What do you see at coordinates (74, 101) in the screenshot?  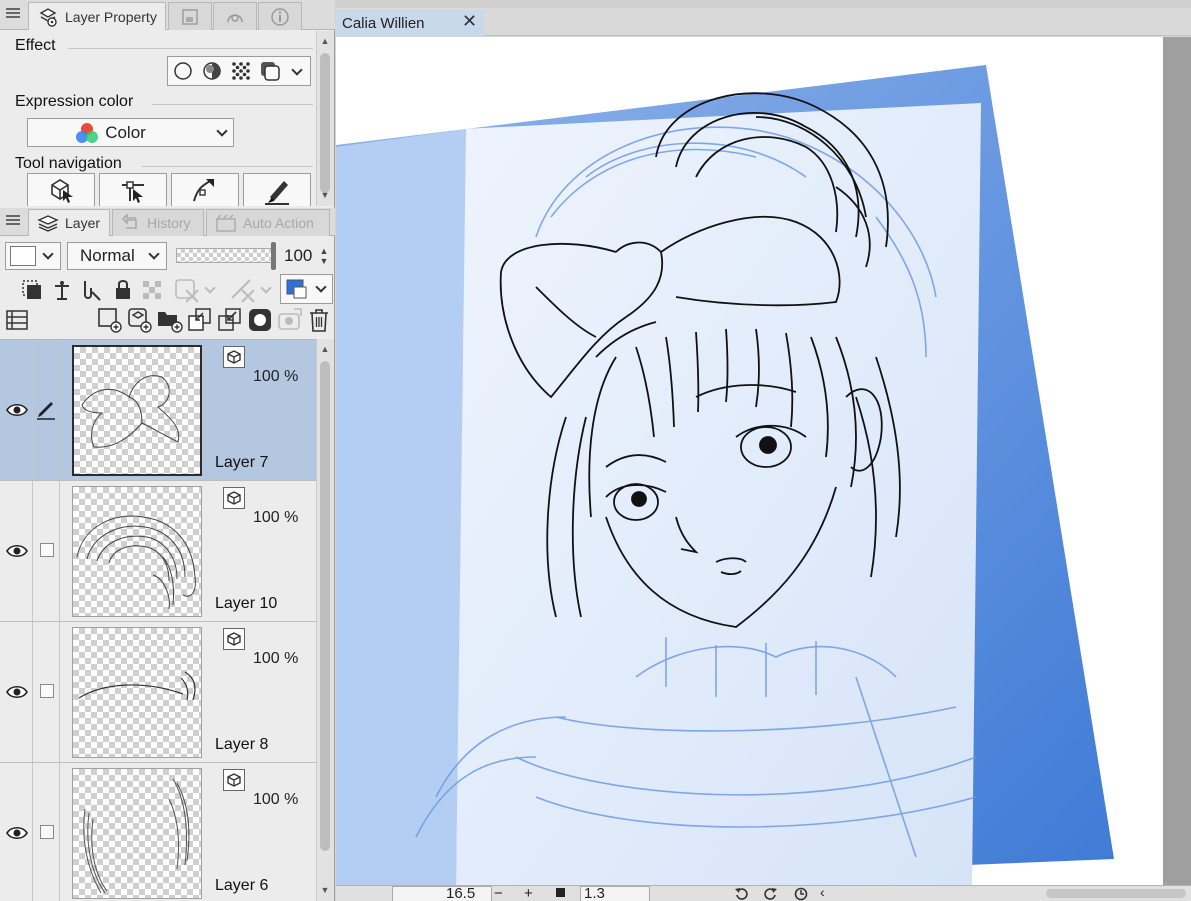 I see `expression-color-label: Expression color` at bounding box center [74, 101].